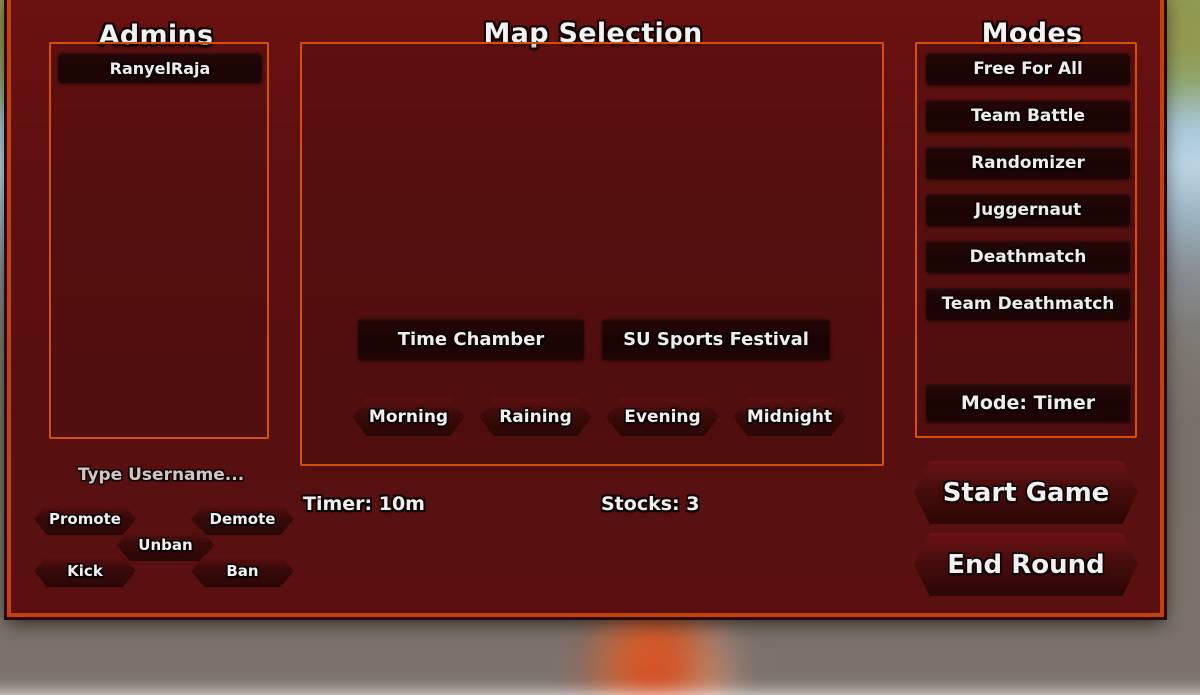 This screenshot has width=1200, height=695. I want to click on username-input, so click(161, 475).